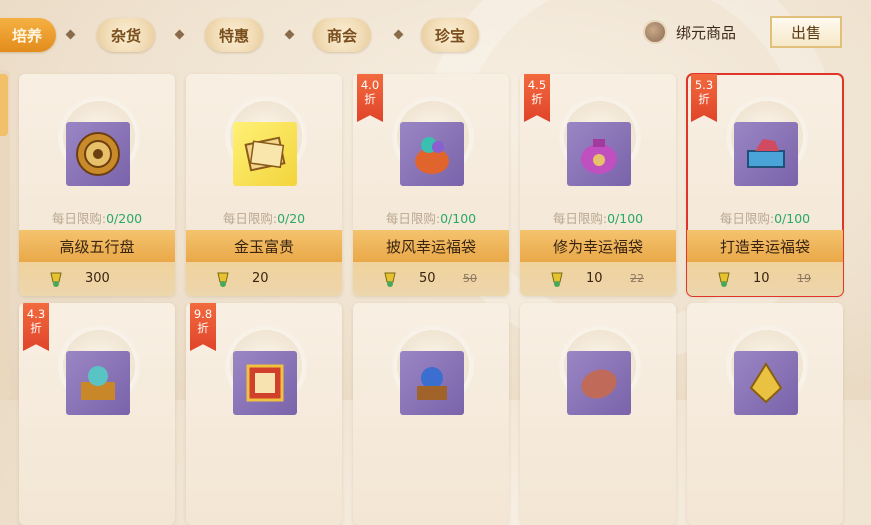  I want to click on tab-specials: 特惠, so click(234, 35).